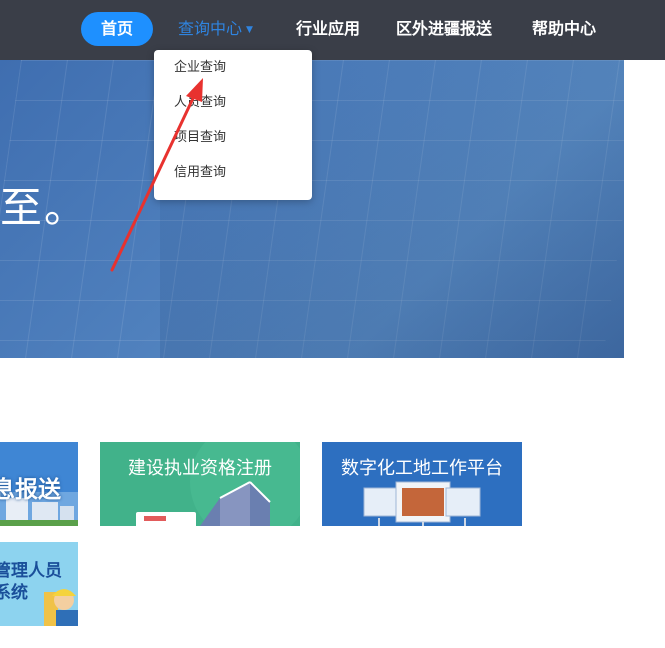 The height and width of the screenshot is (648, 665). I want to click on nav-help-center: 帮助中心, so click(564, 29).